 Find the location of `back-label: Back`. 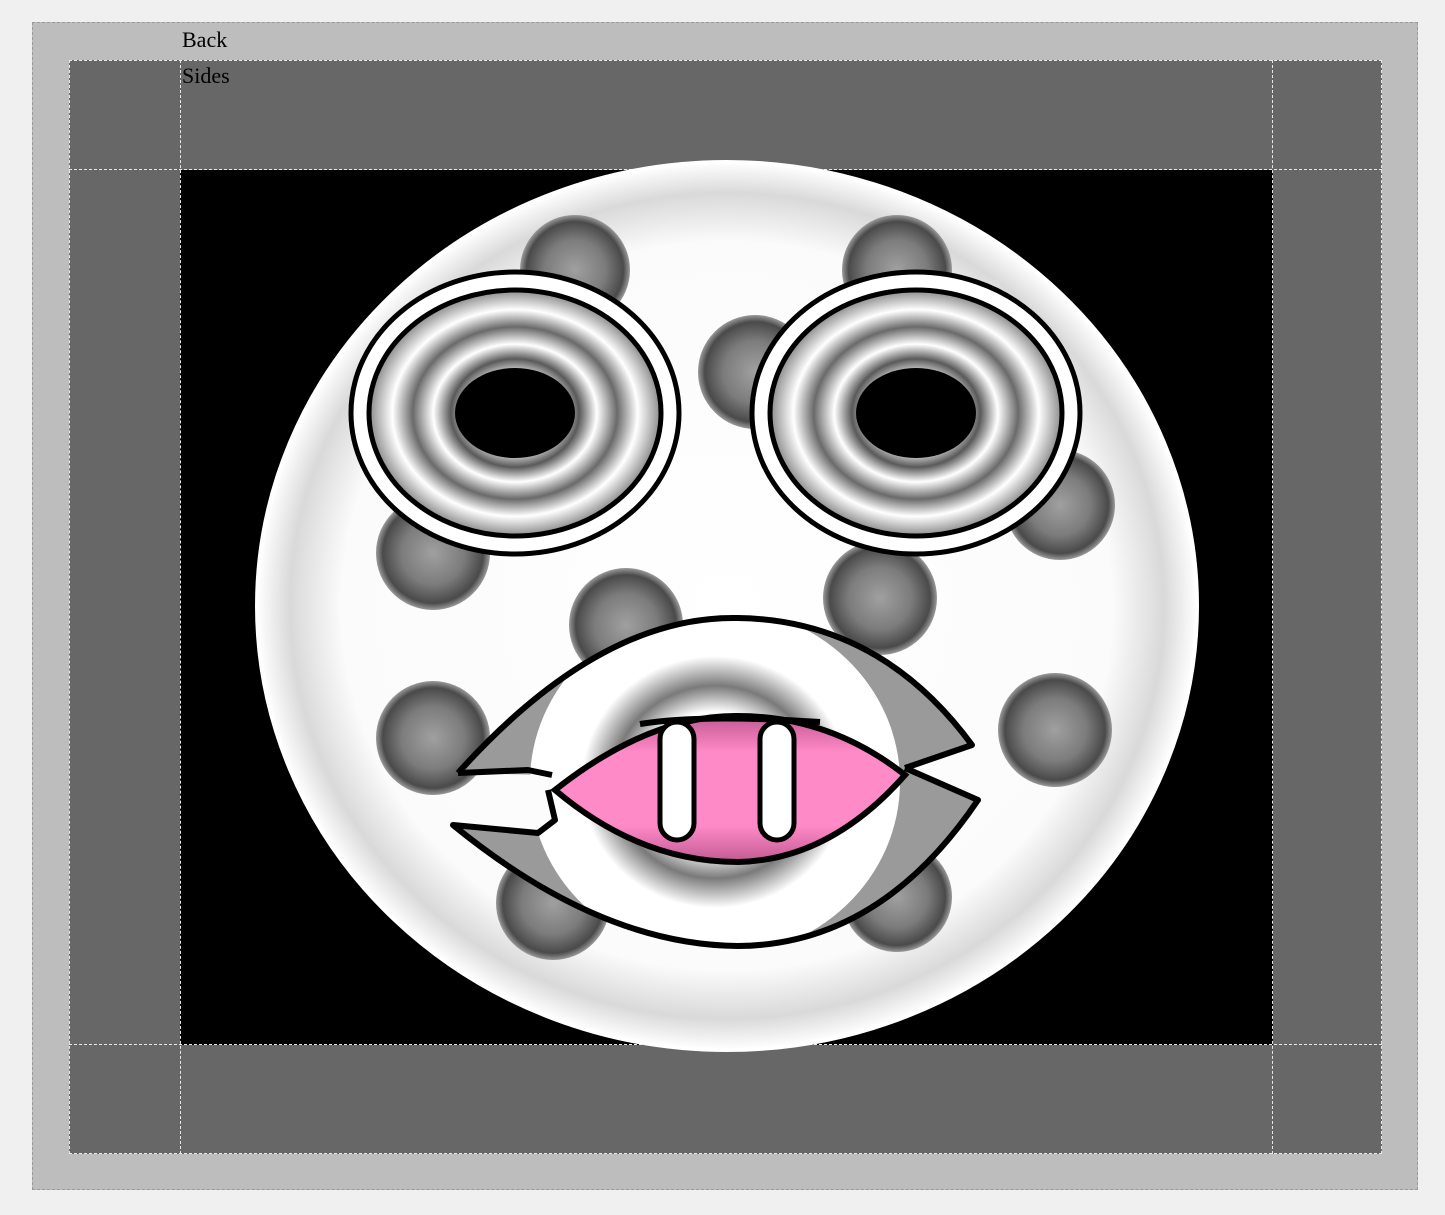

back-label: Back is located at coordinates (205, 39).